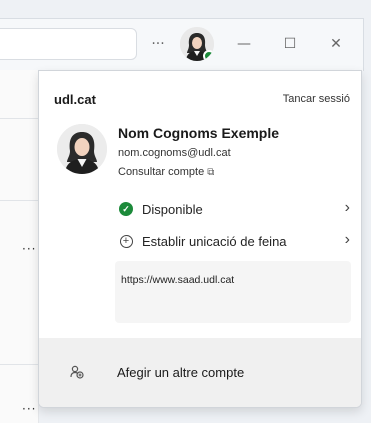  What do you see at coordinates (77, 374) in the screenshot?
I see `add-person-icon` at bounding box center [77, 374].